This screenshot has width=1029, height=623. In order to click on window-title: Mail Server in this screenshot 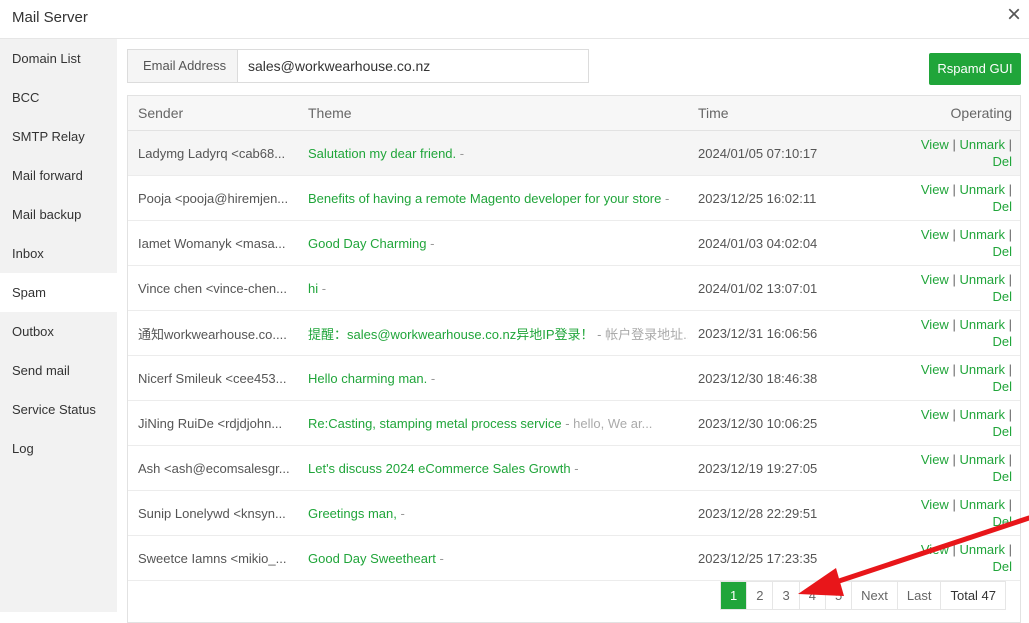, I will do `click(50, 17)`.